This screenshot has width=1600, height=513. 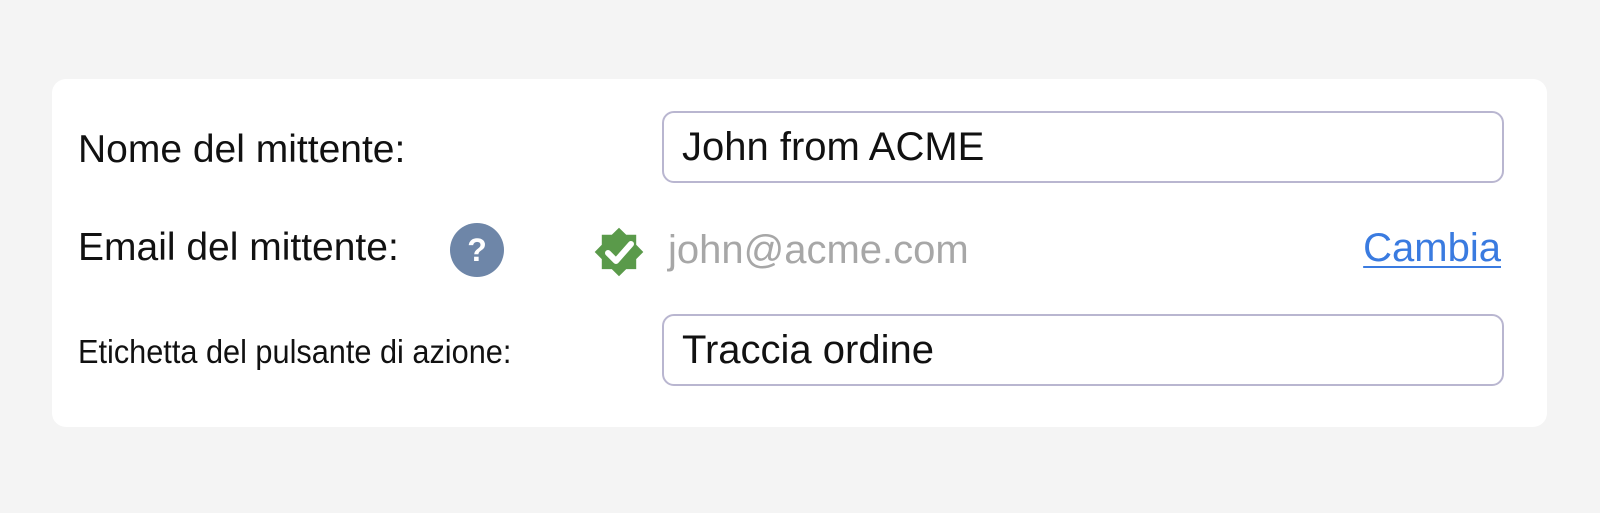 I want to click on verified-check-badge-icon, so click(x=619, y=252).